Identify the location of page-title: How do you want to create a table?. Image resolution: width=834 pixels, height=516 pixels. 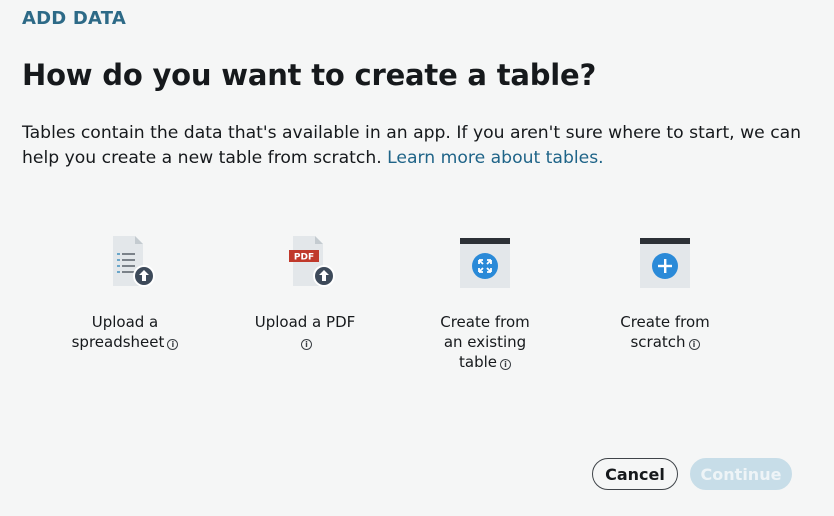
(309, 75).